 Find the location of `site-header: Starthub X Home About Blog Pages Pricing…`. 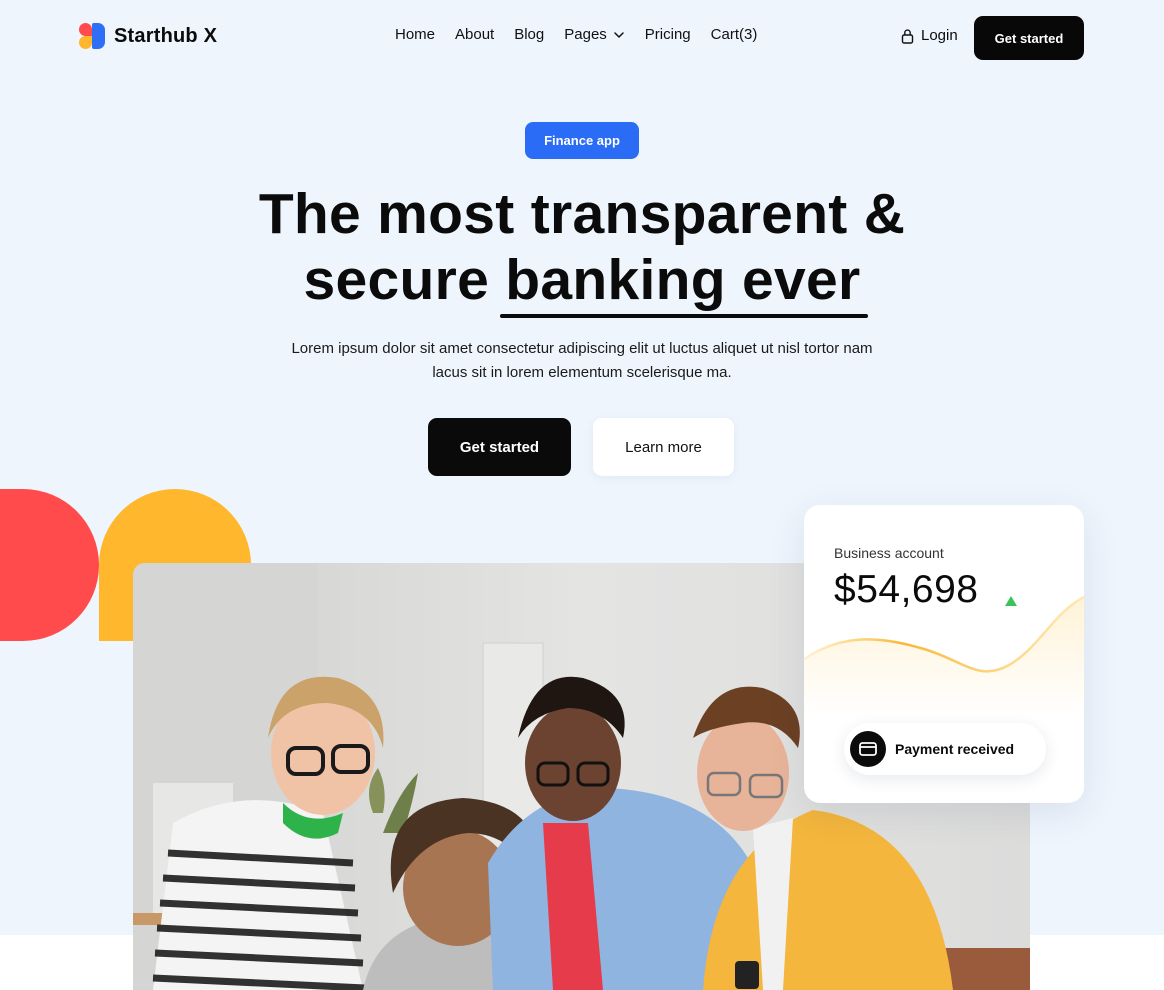

site-header: Starthub X Home About Blog Pages Pricing… is located at coordinates (582, 37).